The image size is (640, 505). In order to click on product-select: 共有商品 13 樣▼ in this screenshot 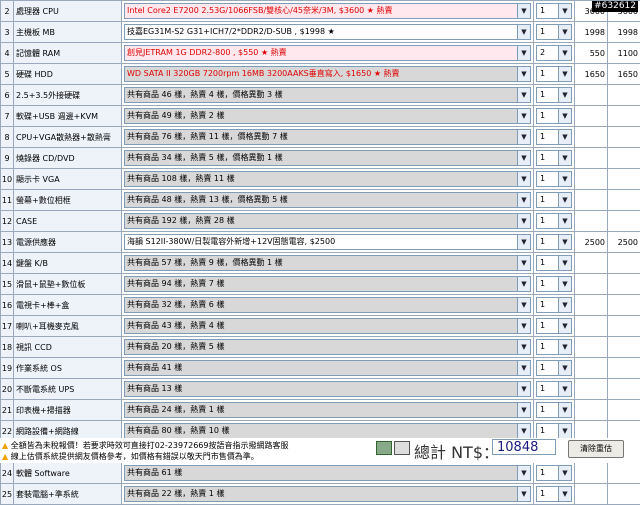, I will do `click(327, 389)`.